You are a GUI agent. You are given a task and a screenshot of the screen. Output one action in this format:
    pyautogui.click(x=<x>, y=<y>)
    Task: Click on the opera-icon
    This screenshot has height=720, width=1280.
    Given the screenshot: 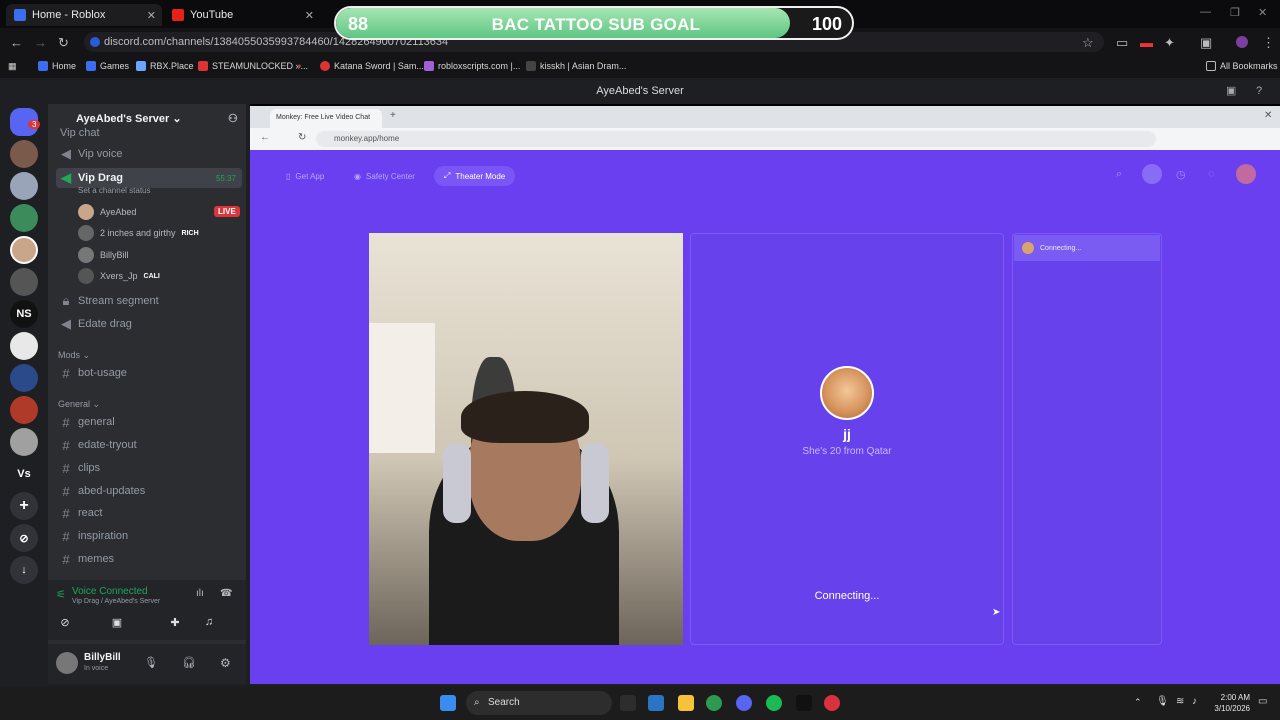 What is the action you would take?
    pyautogui.click(x=832, y=703)
    